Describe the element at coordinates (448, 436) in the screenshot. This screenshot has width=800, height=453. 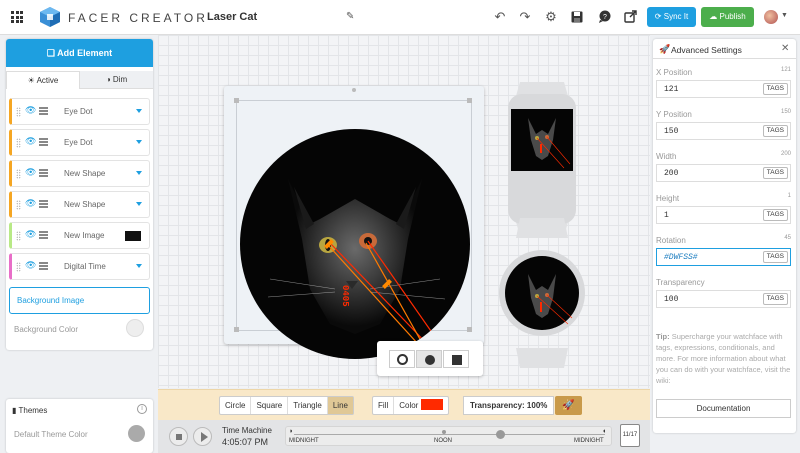
I see `time-slider: ◗ ◖ MIDNIGHT NOON MIDNIGHT` at that location.